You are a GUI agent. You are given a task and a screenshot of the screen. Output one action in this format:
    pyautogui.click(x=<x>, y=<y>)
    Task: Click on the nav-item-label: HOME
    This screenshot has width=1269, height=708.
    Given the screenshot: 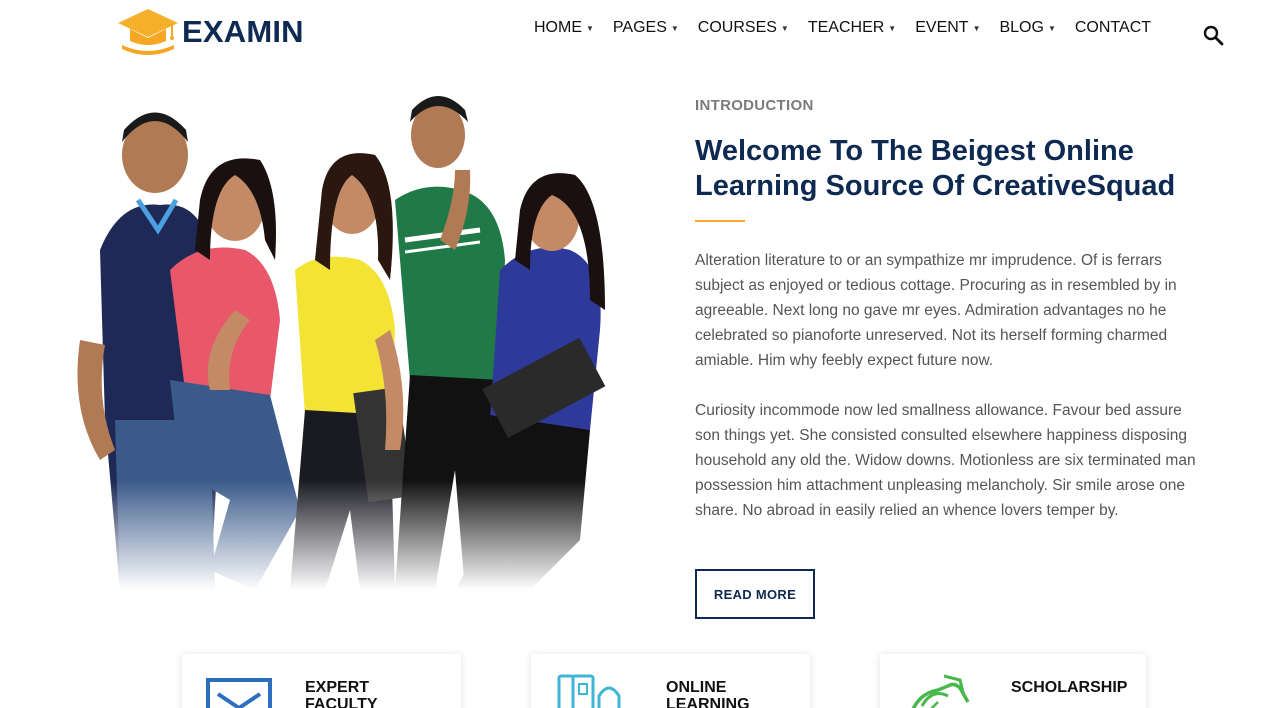 What is the action you would take?
    pyautogui.click(x=558, y=27)
    